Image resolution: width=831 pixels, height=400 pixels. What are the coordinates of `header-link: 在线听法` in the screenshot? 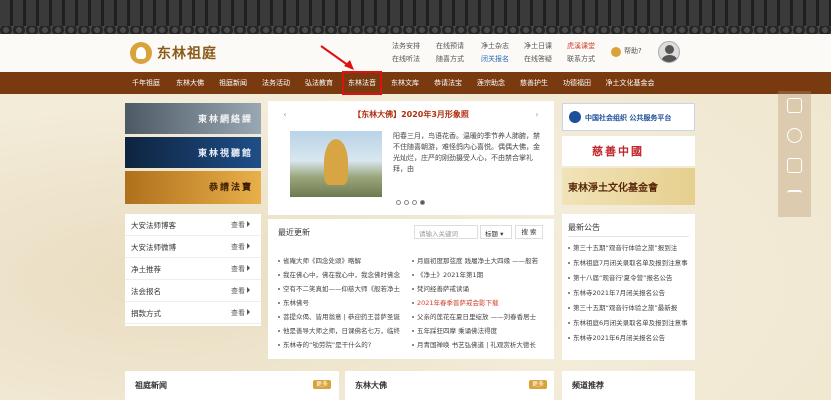 It's located at (406, 59).